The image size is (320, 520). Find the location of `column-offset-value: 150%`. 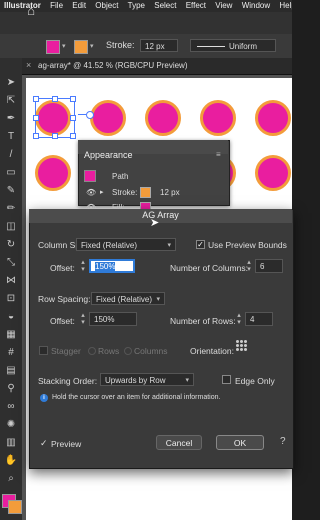

column-offset-value: 150% is located at coordinates (105, 266).